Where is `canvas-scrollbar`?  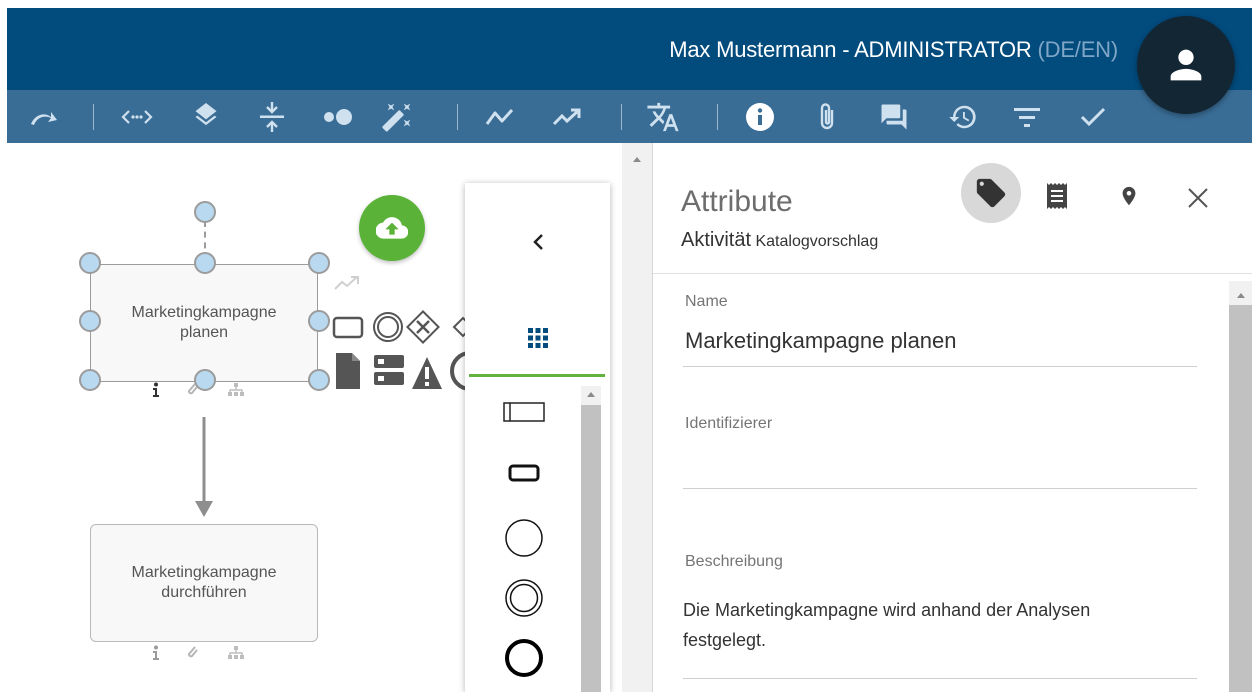
canvas-scrollbar is located at coordinates (637, 417).